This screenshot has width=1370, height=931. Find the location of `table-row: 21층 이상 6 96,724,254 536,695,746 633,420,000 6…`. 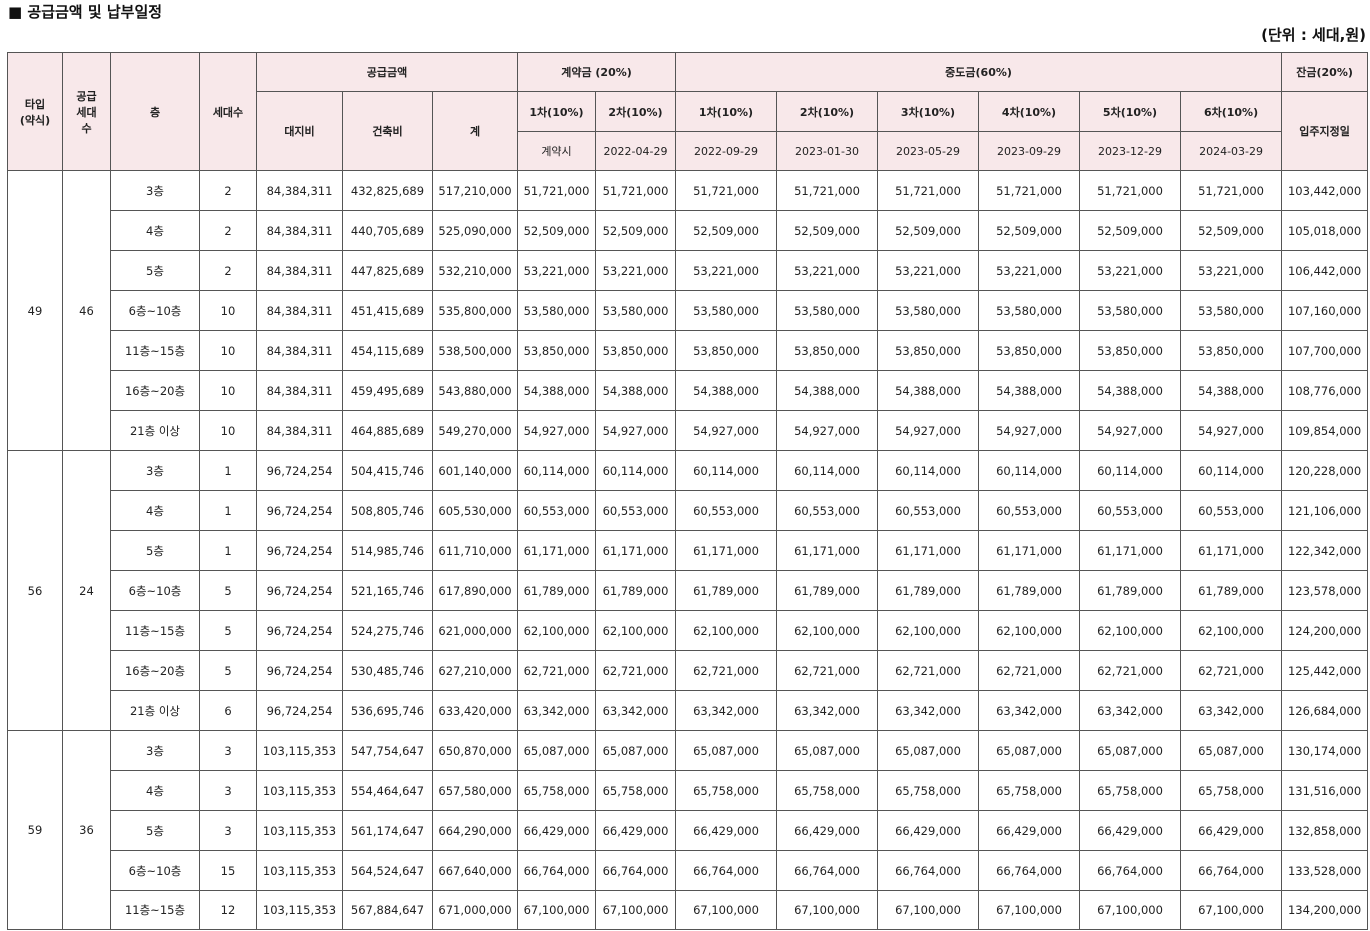

table-row: 21층 이상 6 96,724,254 536,695,746 633,420,000 6… is located at coordinates (688, 710).